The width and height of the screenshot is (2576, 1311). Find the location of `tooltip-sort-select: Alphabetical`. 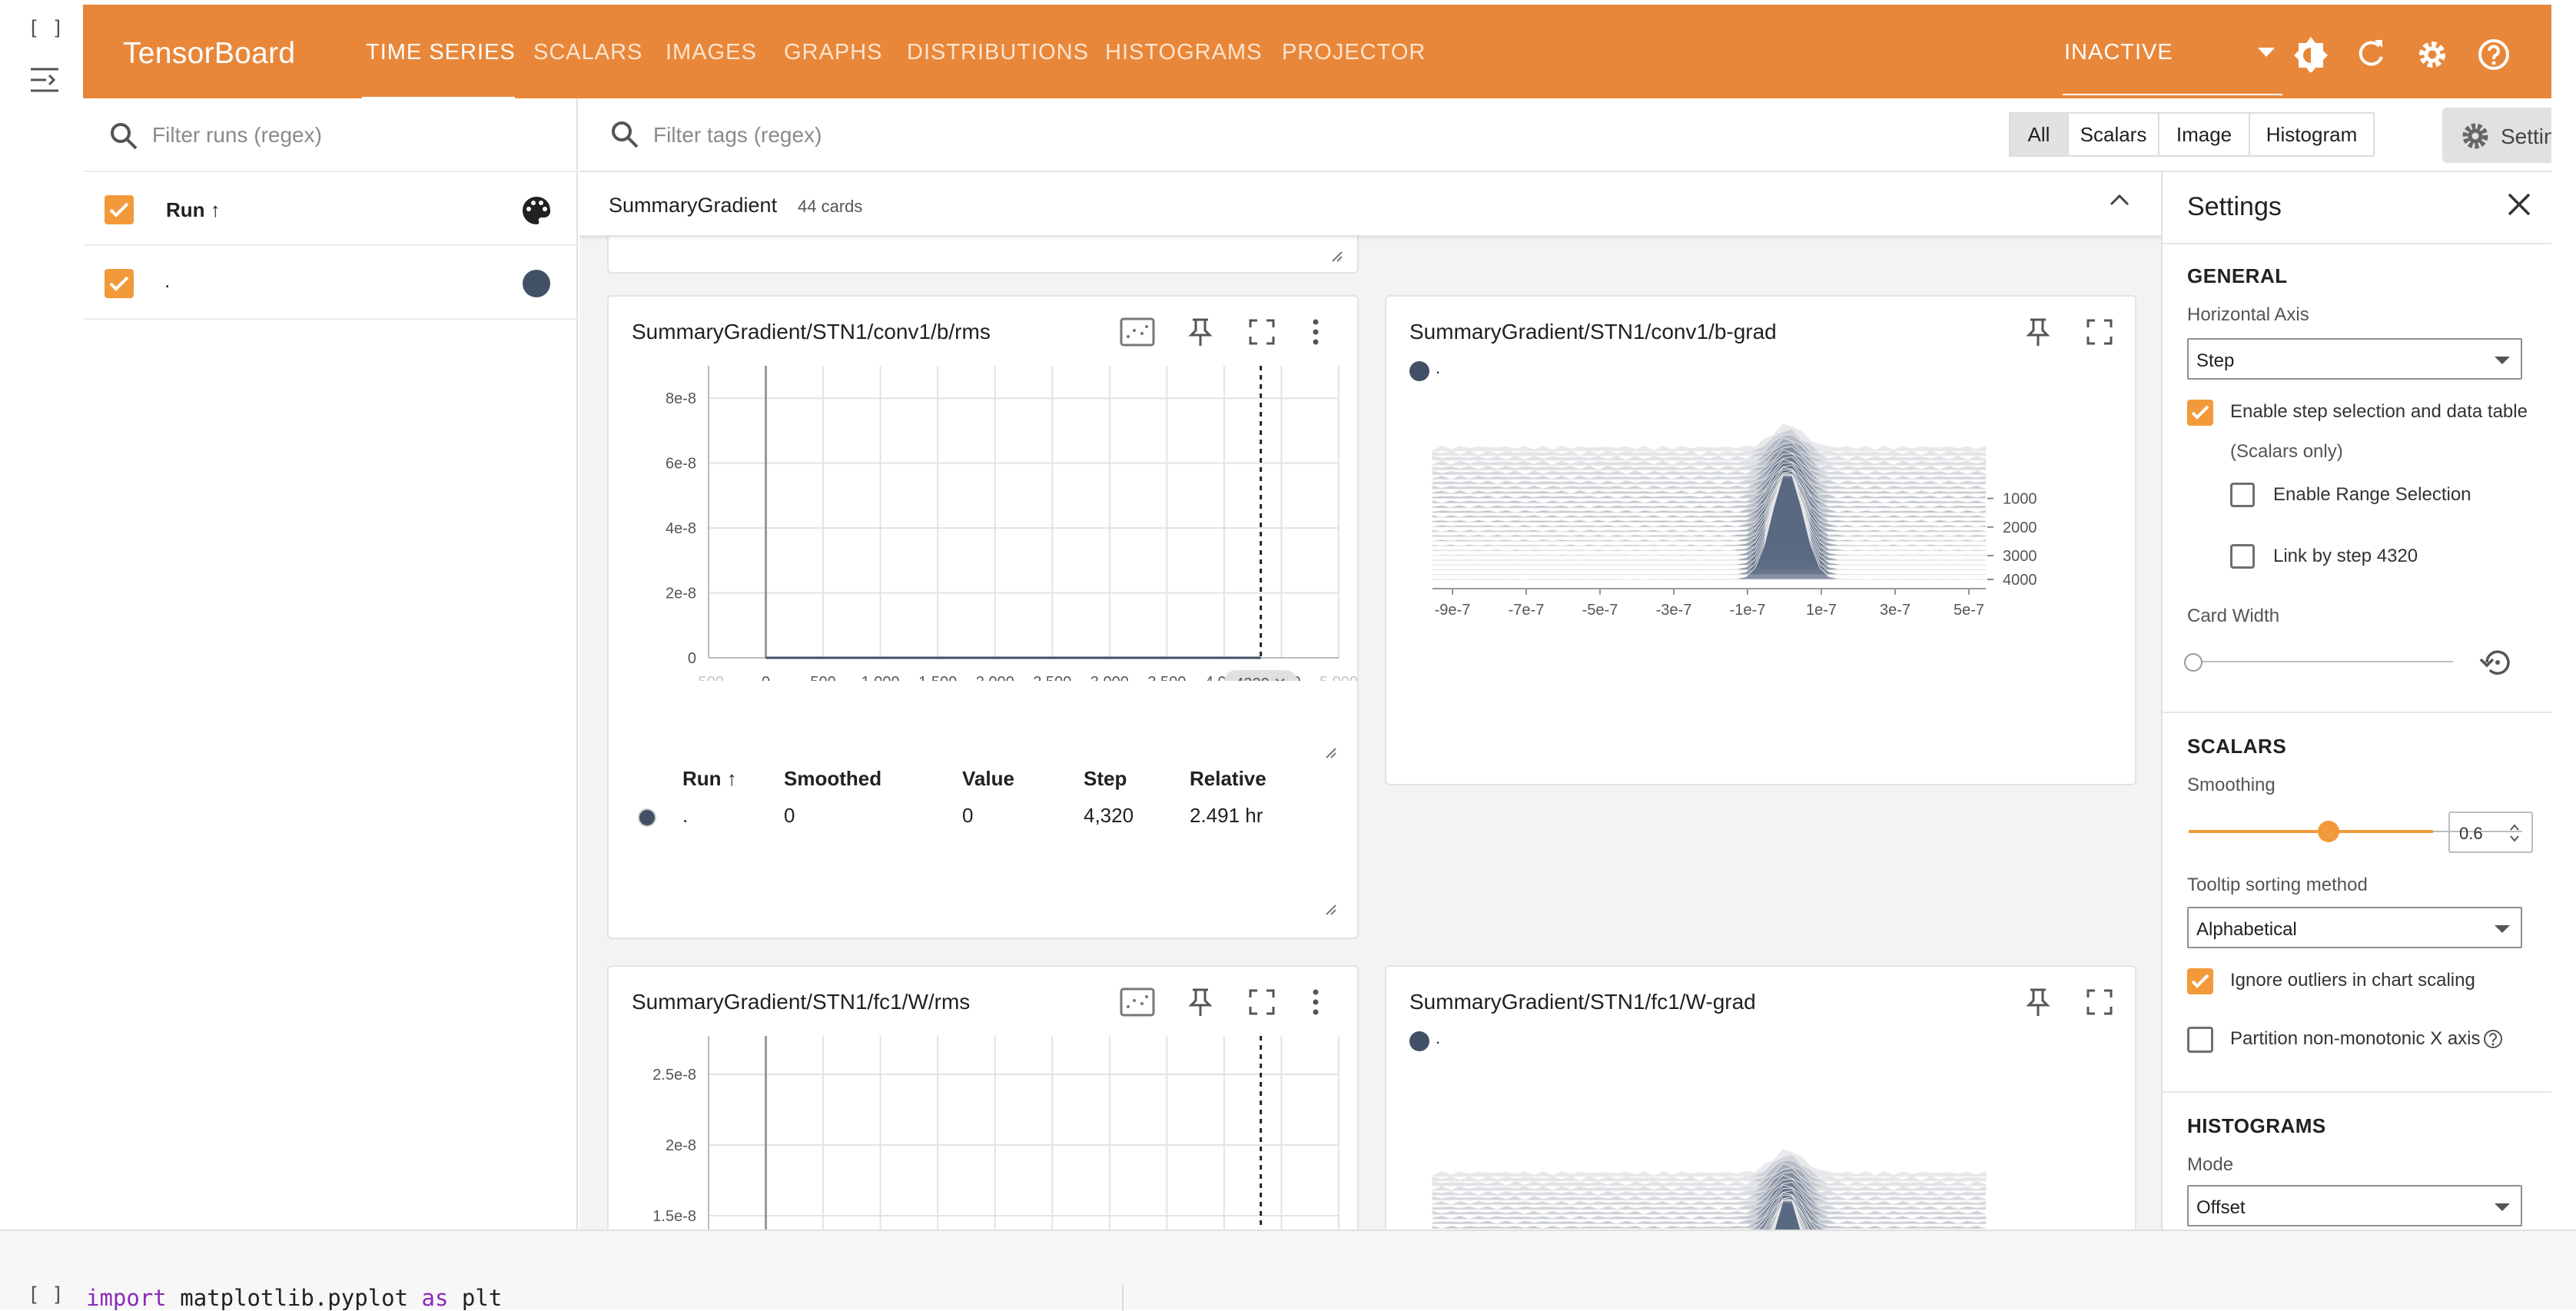

tooltip-sort-select: Alphabetical is located at coordinates (2354, 927).